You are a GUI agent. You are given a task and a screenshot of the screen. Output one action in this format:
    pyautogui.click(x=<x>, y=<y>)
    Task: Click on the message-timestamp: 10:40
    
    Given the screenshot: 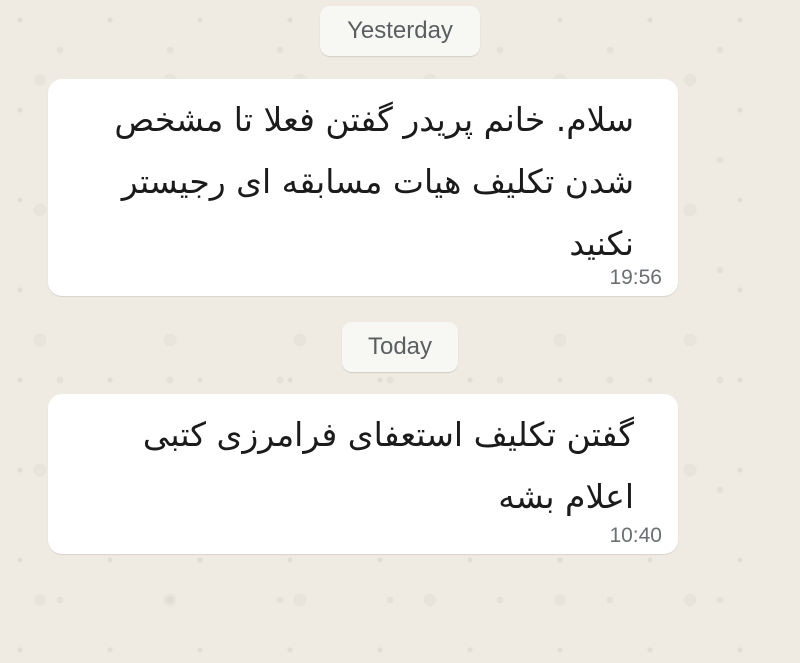 What is the action you would take?
    pyautogui.click(x=635, y=535)
    